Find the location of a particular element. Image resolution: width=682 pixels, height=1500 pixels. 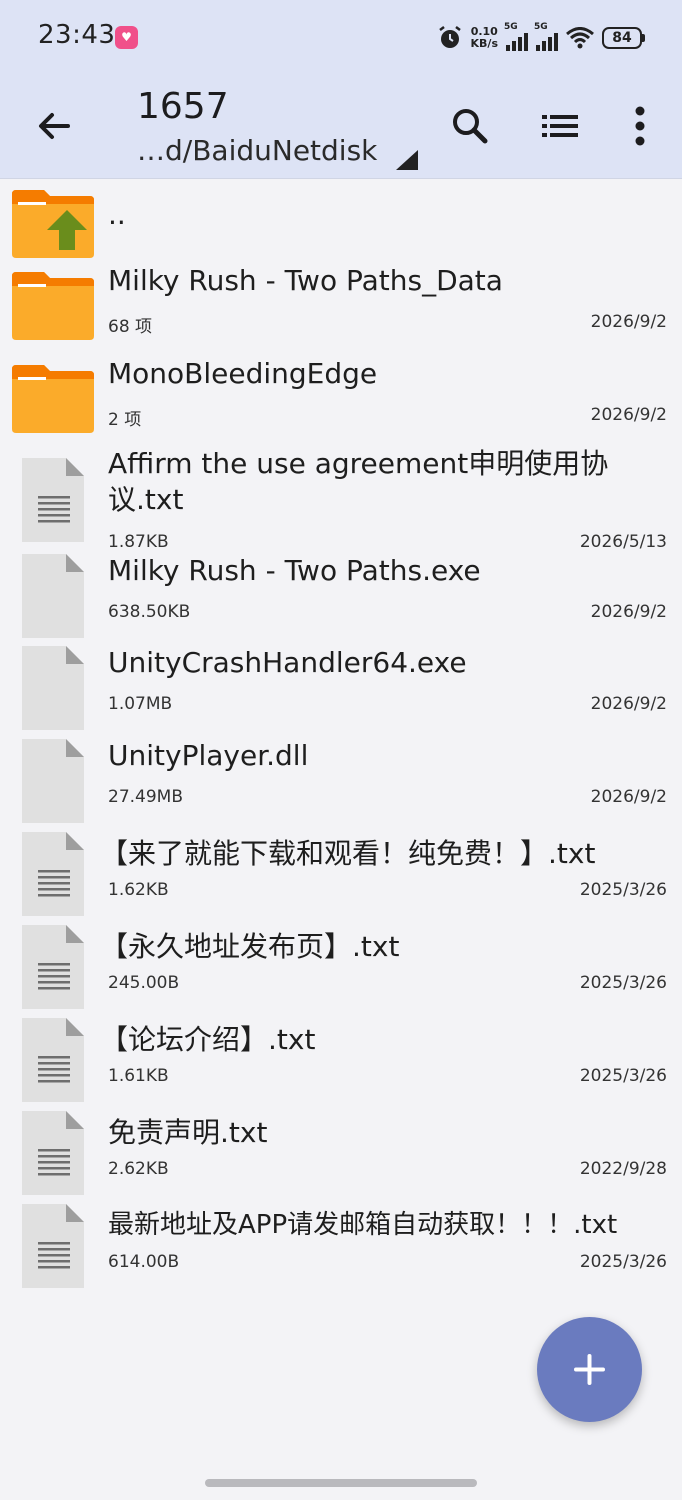

back-arrow-icon is located at coordinates (54, 126).